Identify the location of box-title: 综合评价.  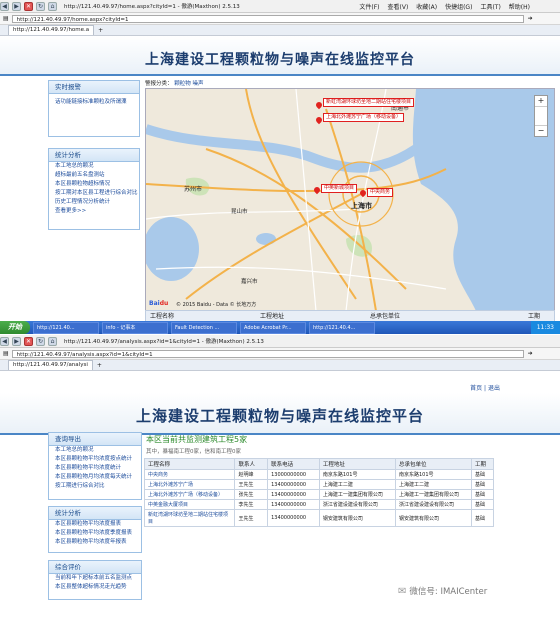
(95, 567).